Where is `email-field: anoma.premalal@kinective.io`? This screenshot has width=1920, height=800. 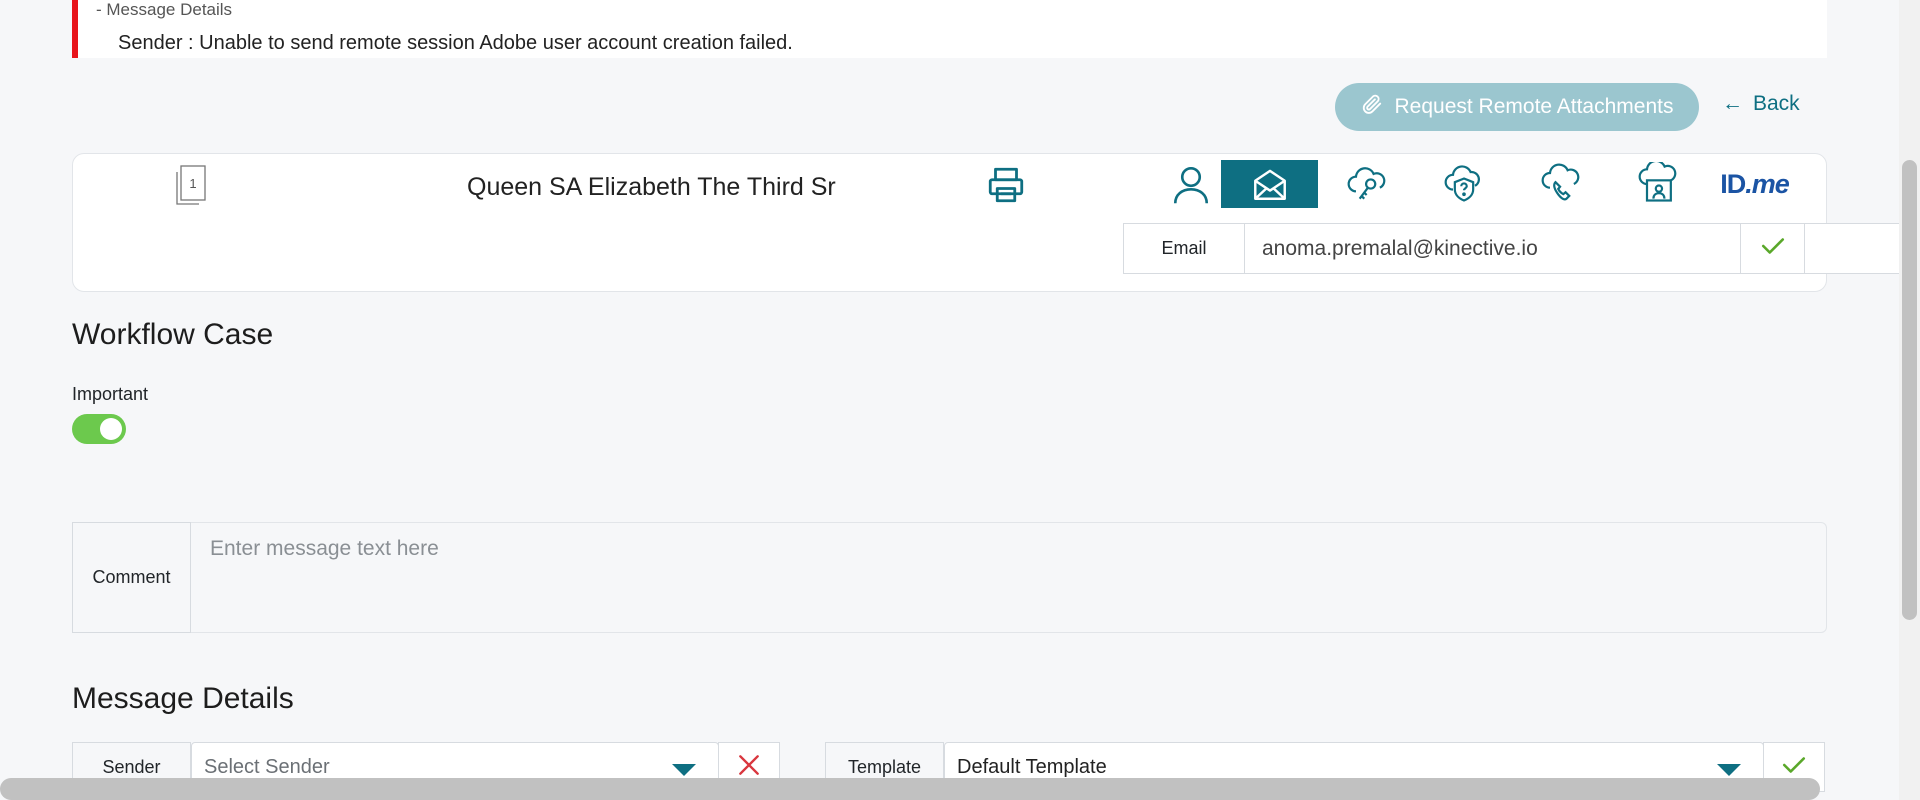 email-field: anoma.premalal@kinective.io is located at coordinates (1579, 248).